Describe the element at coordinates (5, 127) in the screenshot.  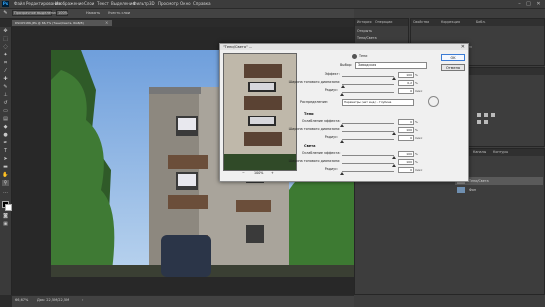
I see `blur-tool-icon: ◆` at that location.